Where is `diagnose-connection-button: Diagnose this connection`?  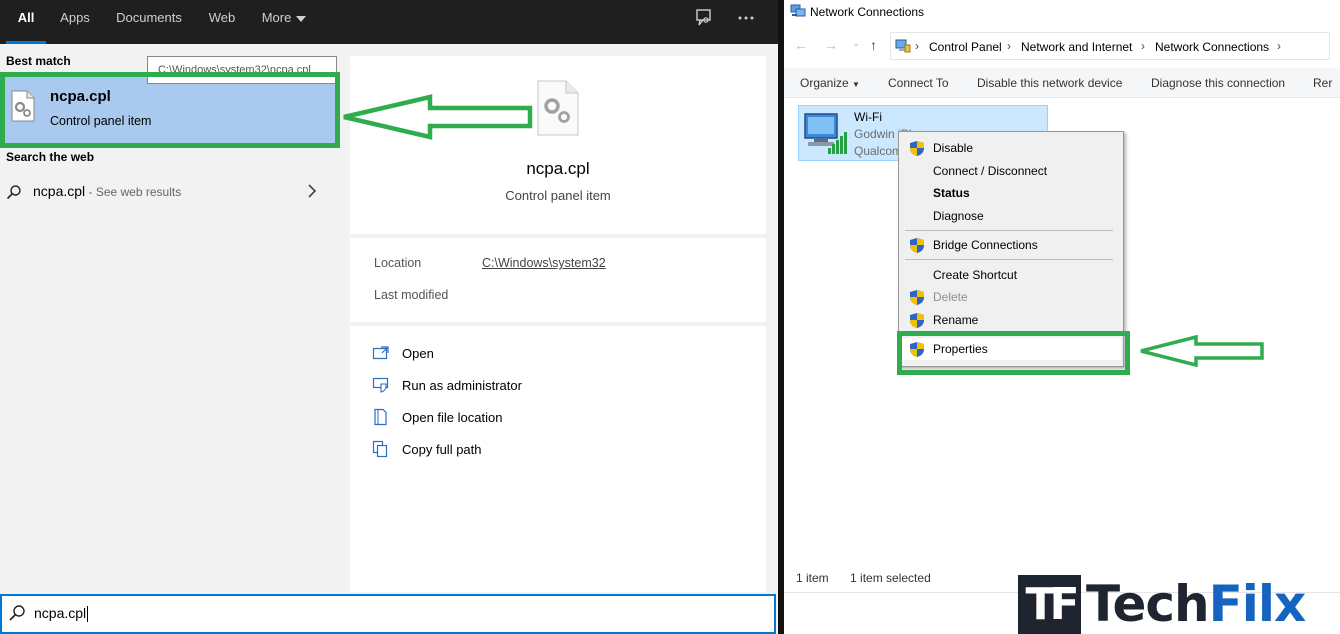 diagnose-connection-button: Diagnose this connection is located at coordinates (1218, 83).